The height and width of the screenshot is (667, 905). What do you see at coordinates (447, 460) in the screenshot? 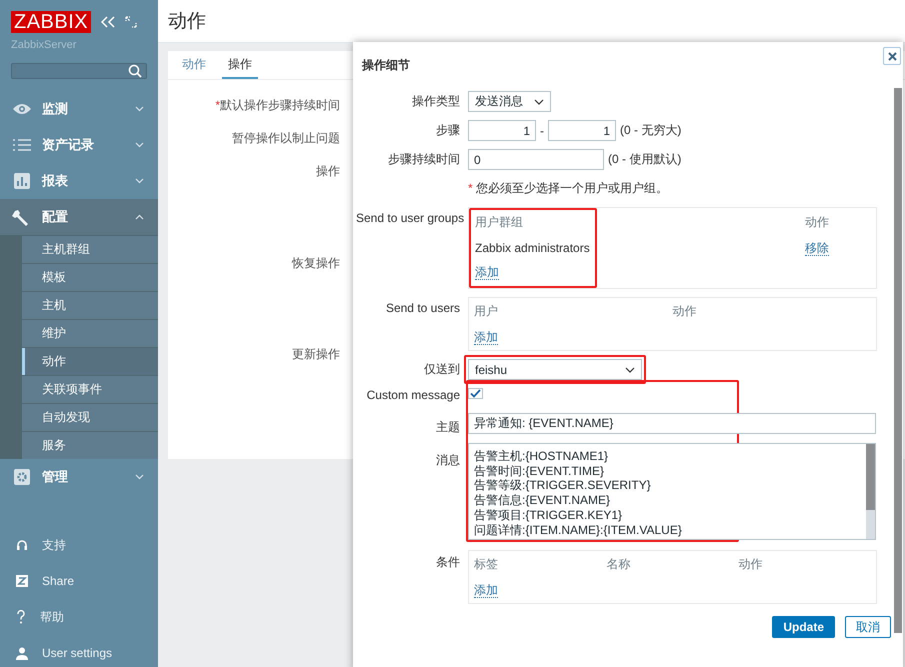
I see `field-label: 消息` at bounding box center [447, 460].